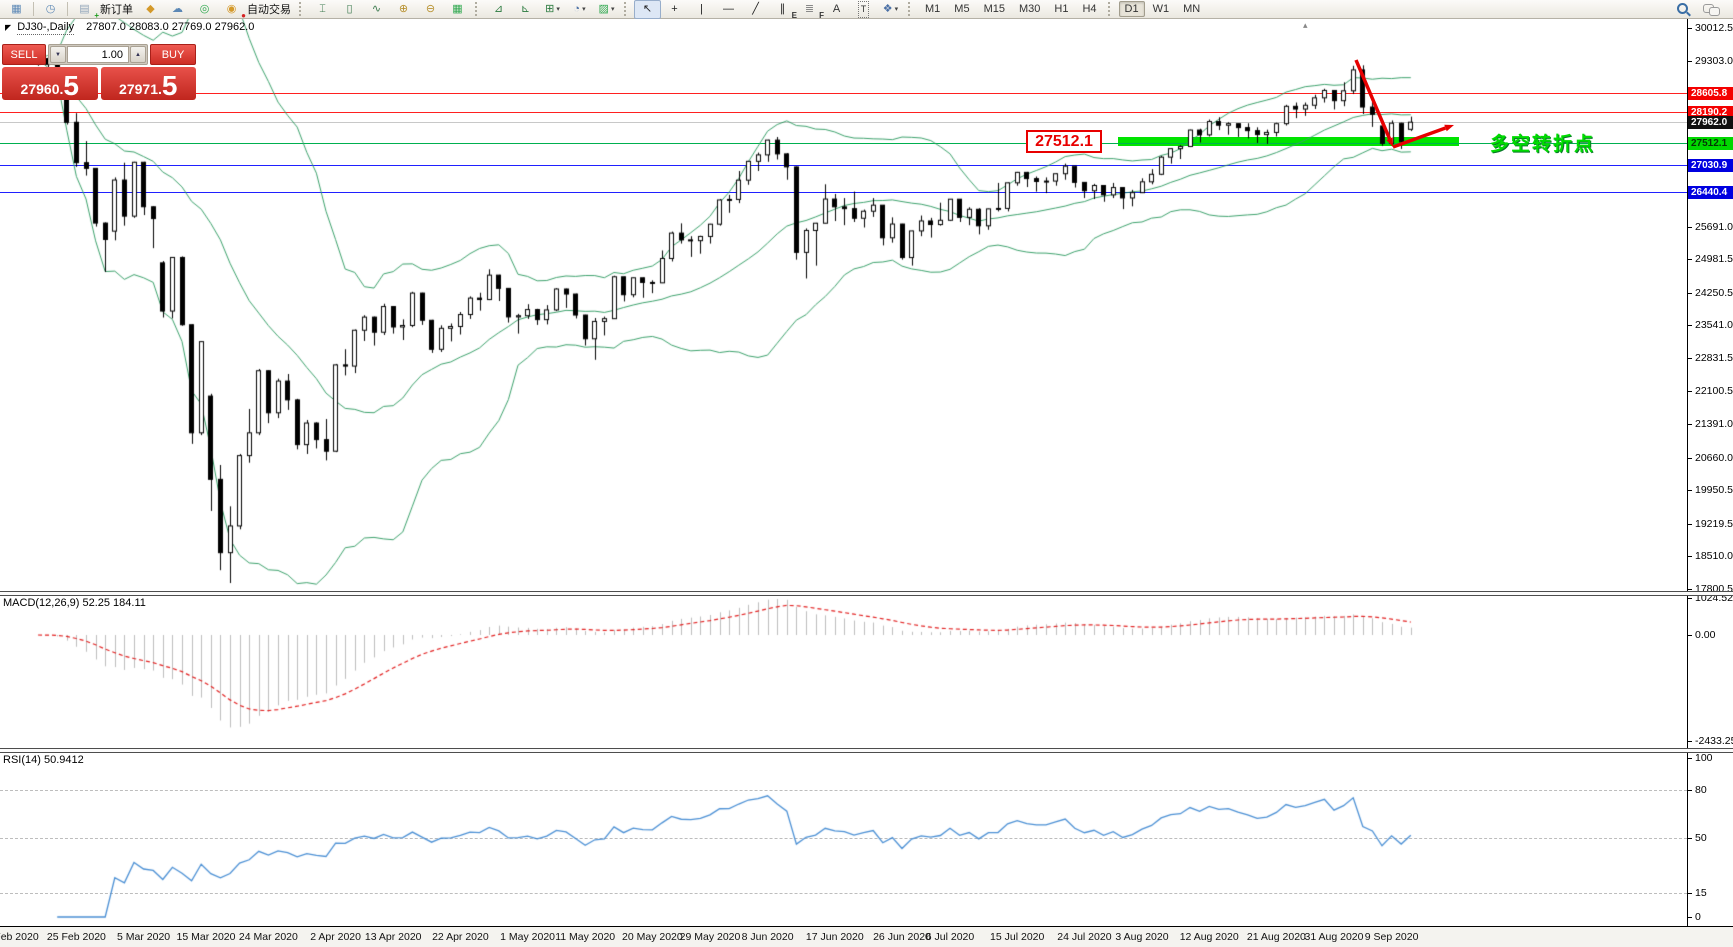 Image resolution: width=1733 pixels, height=947 pixels. Describe the element at coordinates (1029, 9) in the screenshot. I see `timeframe-m30: M30` at that location.